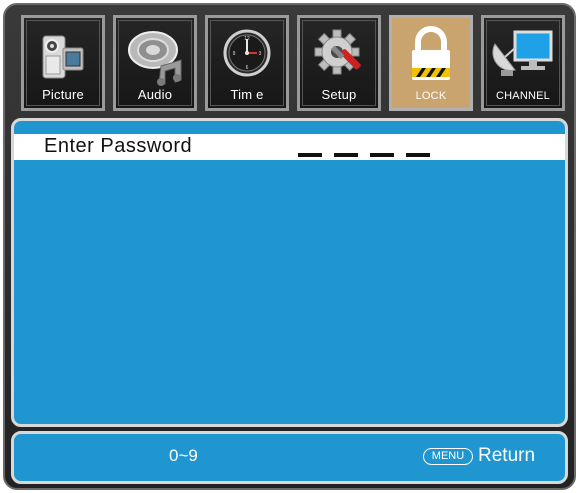  I want to click on svg-text: 6, so click(247, 68).